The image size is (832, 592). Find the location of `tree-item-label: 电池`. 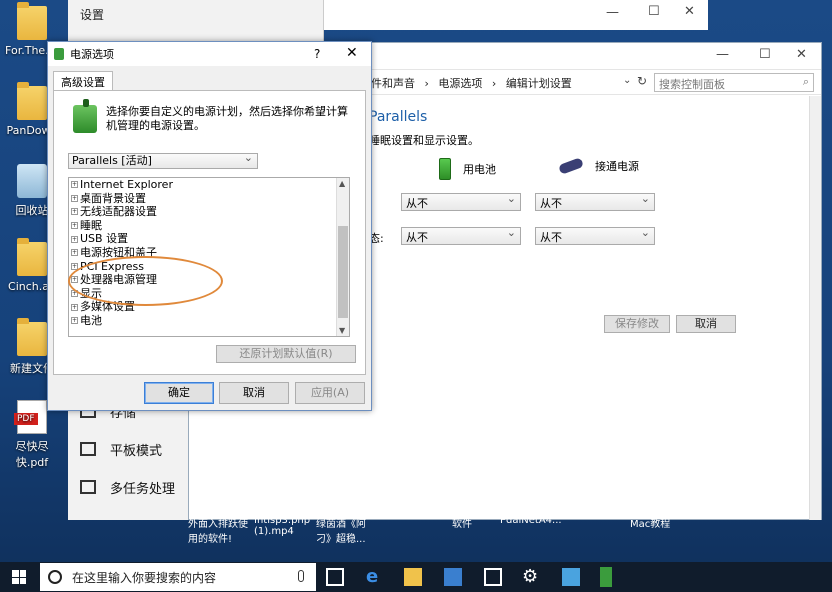

tree-item-label: 电池 is located at coordinates (91, 320).